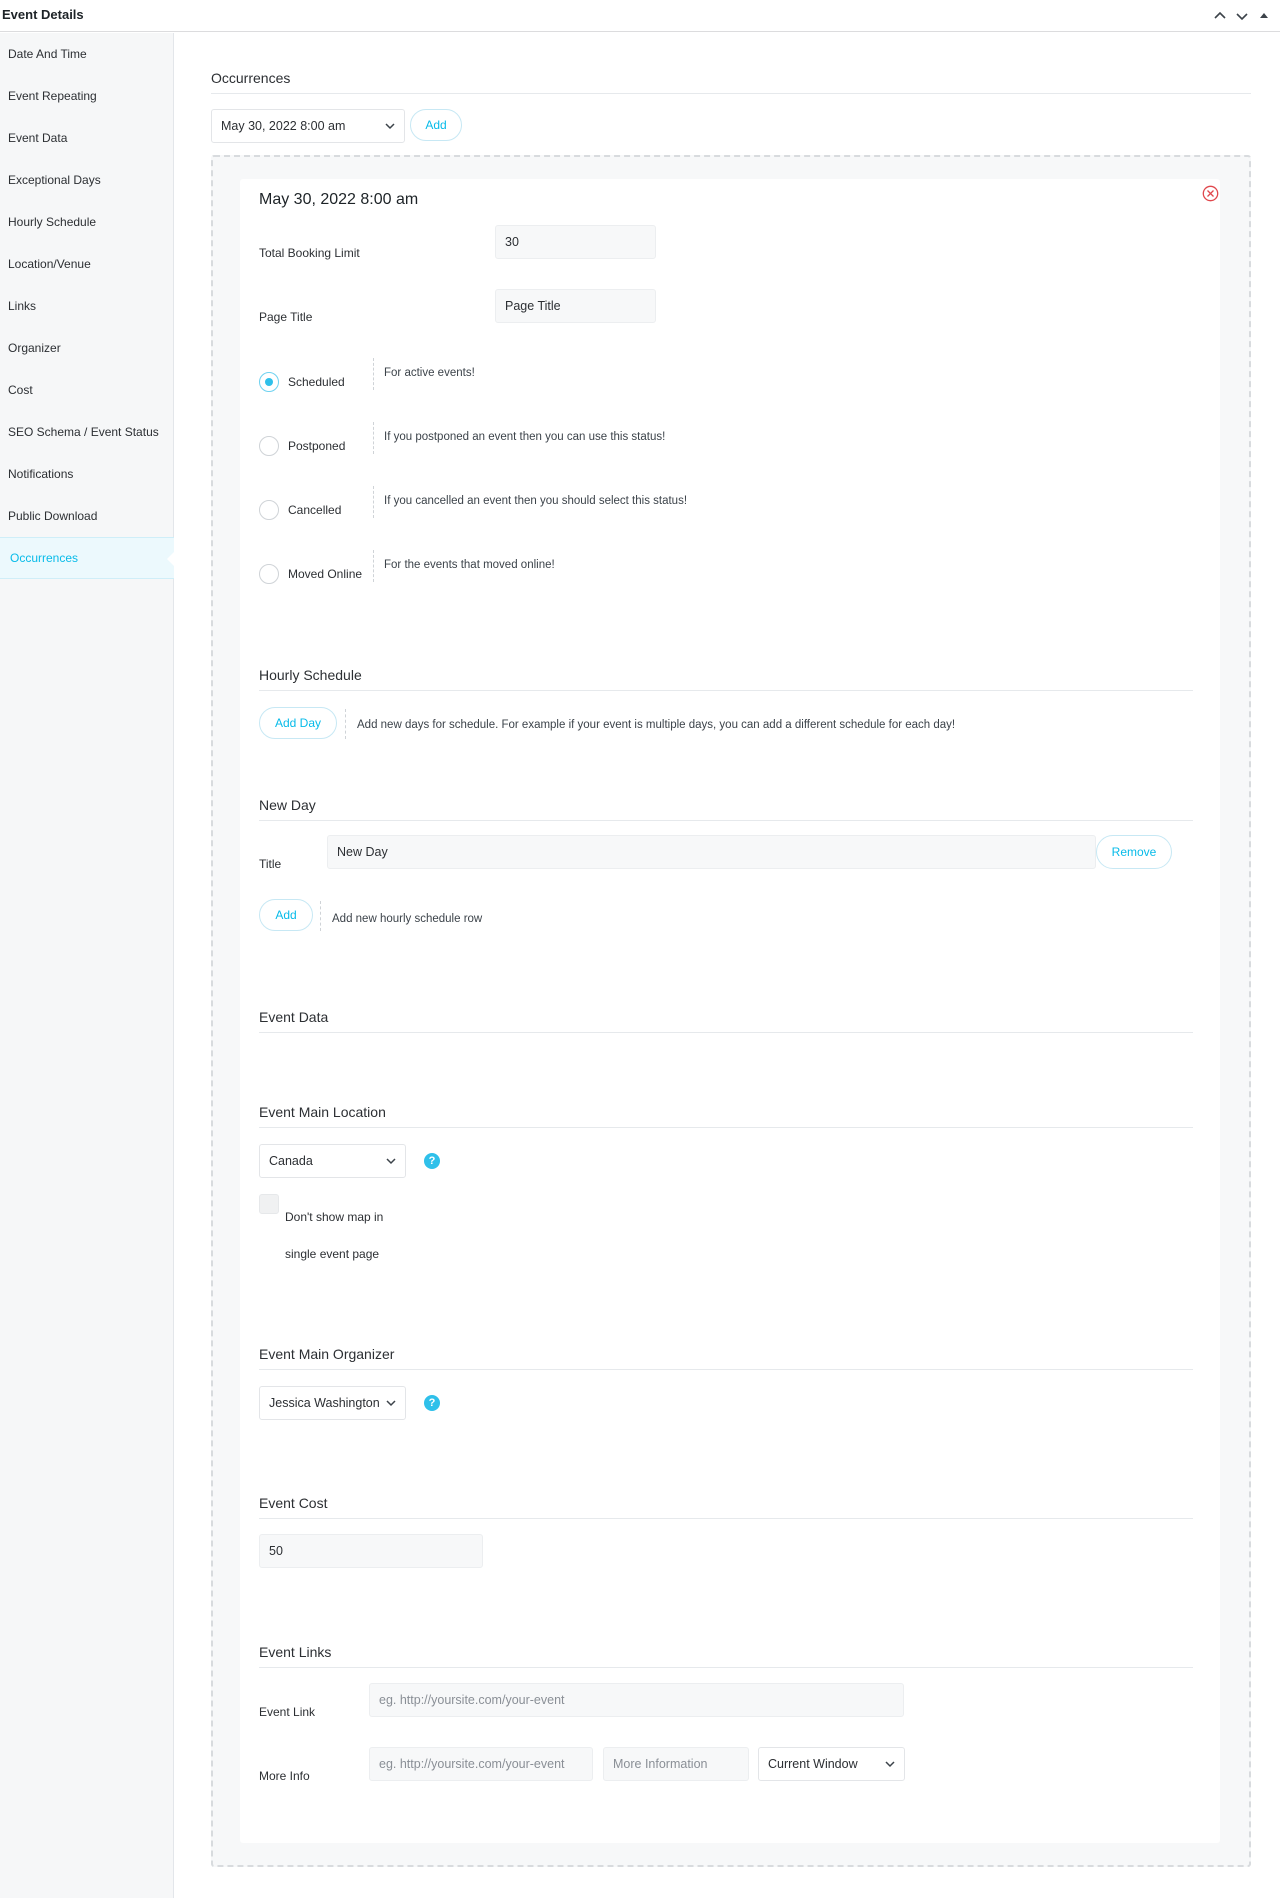  What do you see at coordinates (813, 1764) in the screenshot?
I see `more-info-target-value: Current Window` at bounding box center [813, 1764].